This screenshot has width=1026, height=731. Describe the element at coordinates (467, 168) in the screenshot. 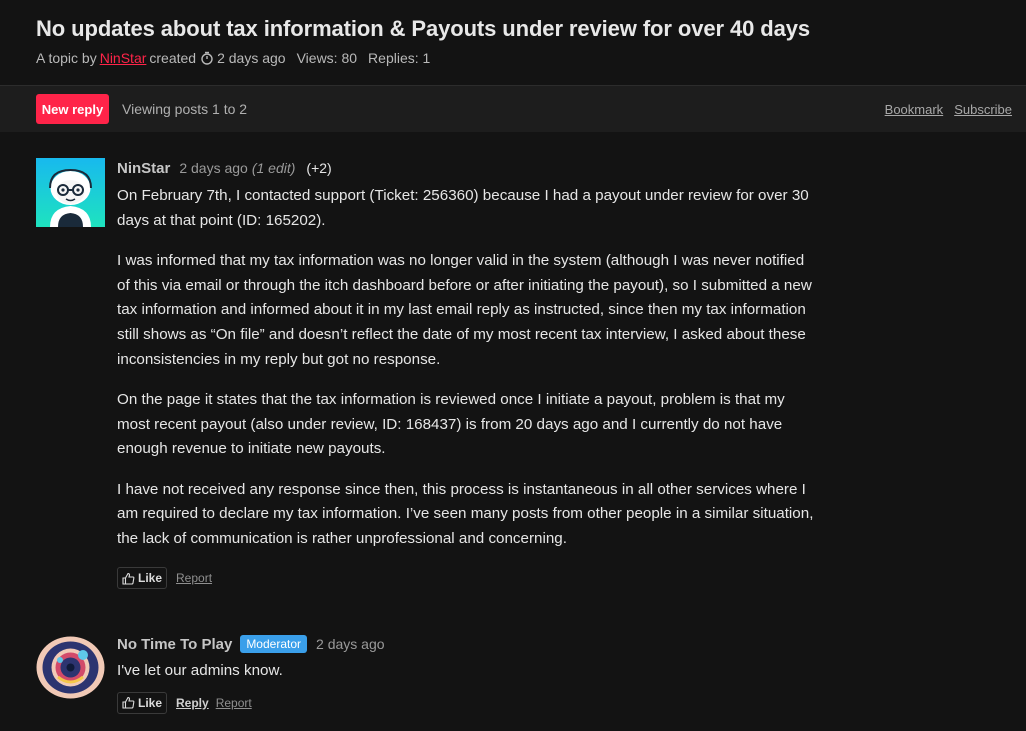

I see `post-header: NinStar 2 days ago (1 edit) (+2)` at that location.